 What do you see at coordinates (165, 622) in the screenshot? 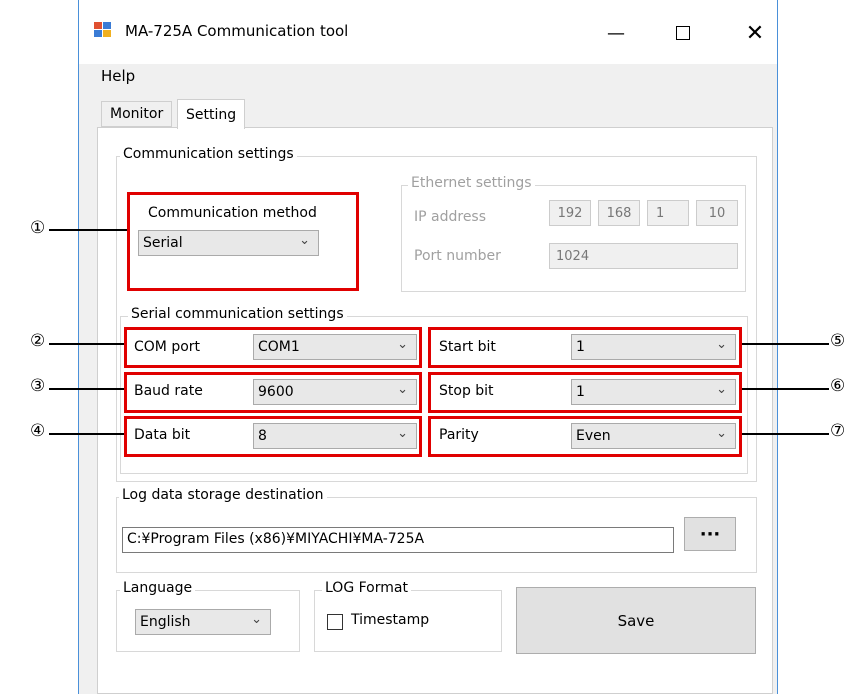
I see `language-value: English` at bounding box center [165, 622].